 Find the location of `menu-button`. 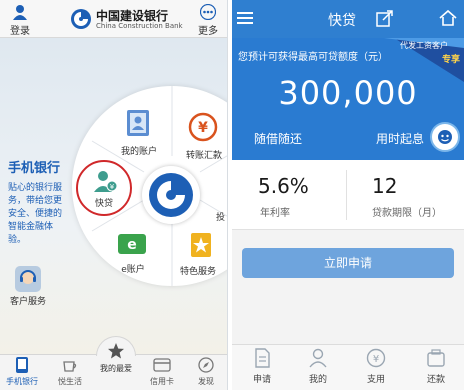

menu-button is located at coordinates (247, 19).